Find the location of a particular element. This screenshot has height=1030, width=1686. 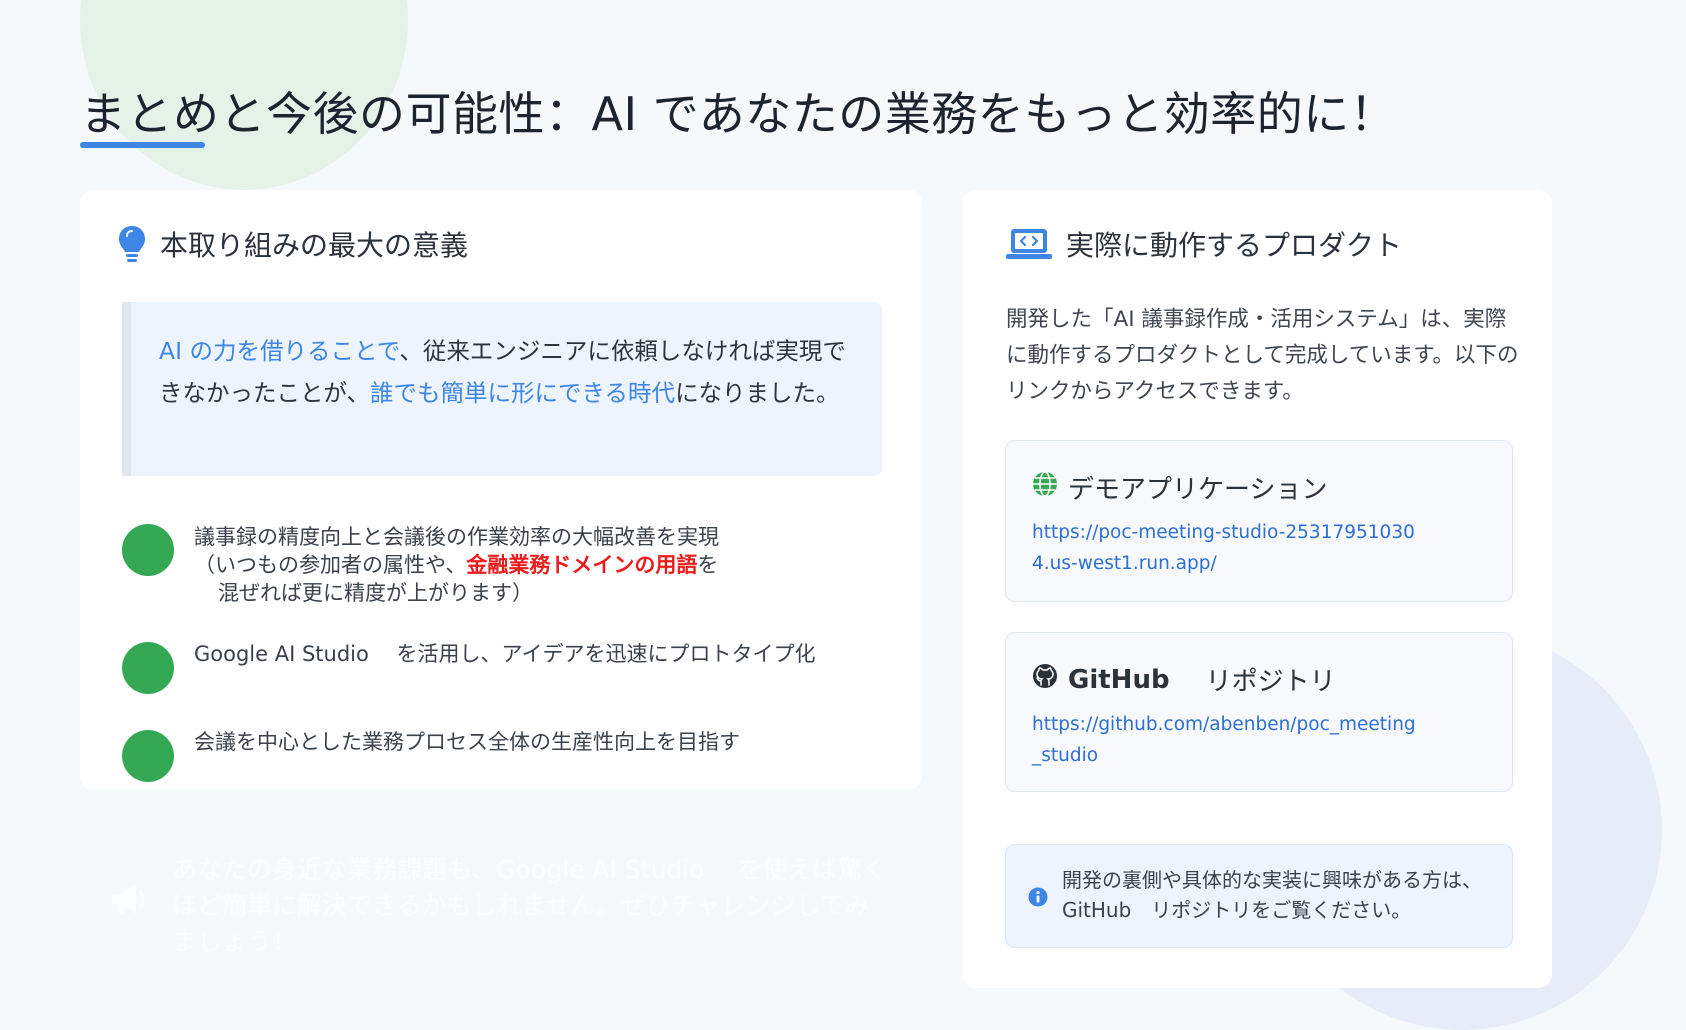

bullet-1-red-highlight: 金融業務ドメインの用語 is located at coordinates (582, 565).